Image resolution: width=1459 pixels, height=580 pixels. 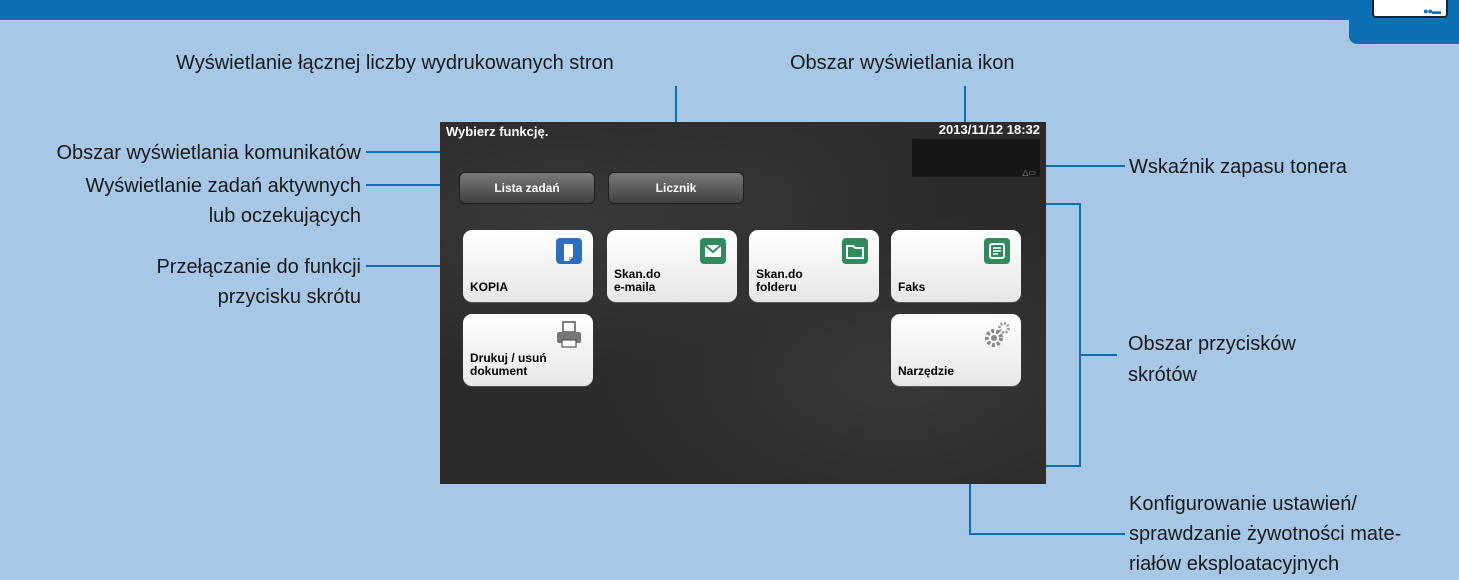 What do you see at coordinates (1238, 167) in the screenshot?
I see `label-toner-indicator: Wskaźnik zapasu tonera` at bounding box center [1238, 167].